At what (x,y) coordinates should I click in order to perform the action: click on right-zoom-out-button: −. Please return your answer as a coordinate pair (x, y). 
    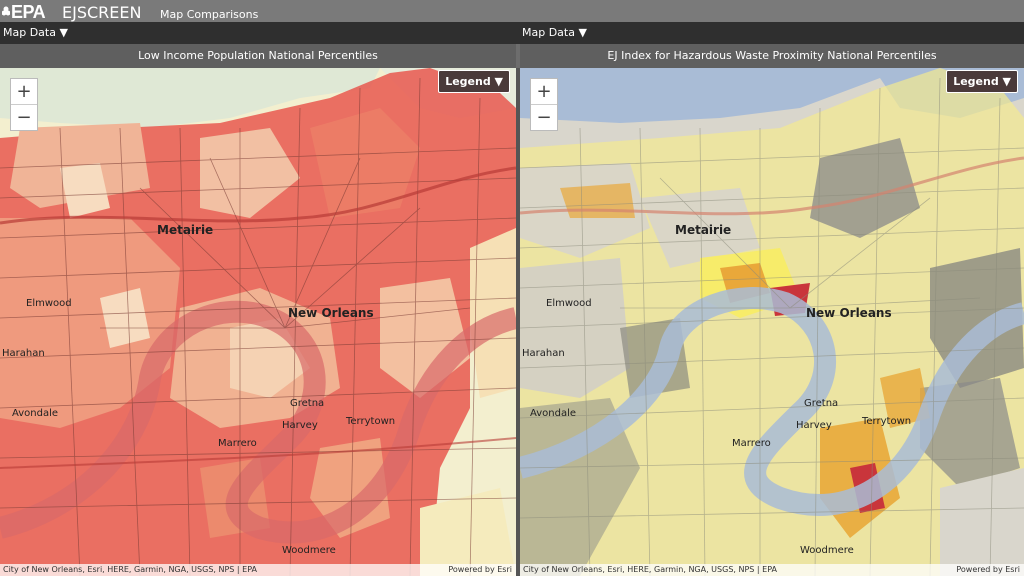
    Looking at the image, I should click on (544, 117).